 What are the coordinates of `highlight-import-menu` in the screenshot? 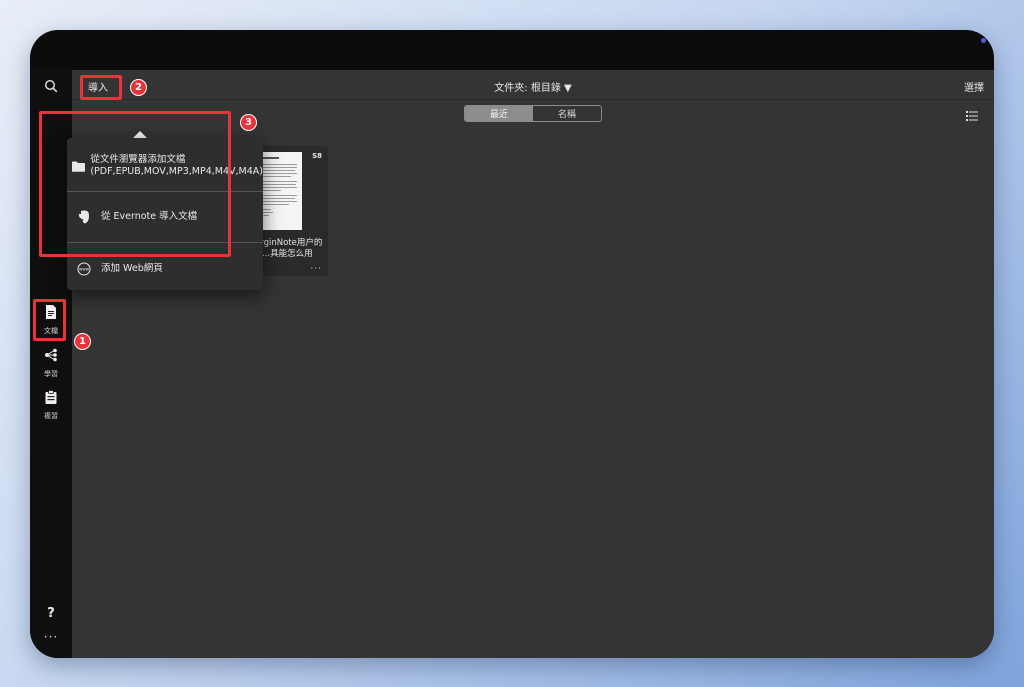 It's located at (135, 184).